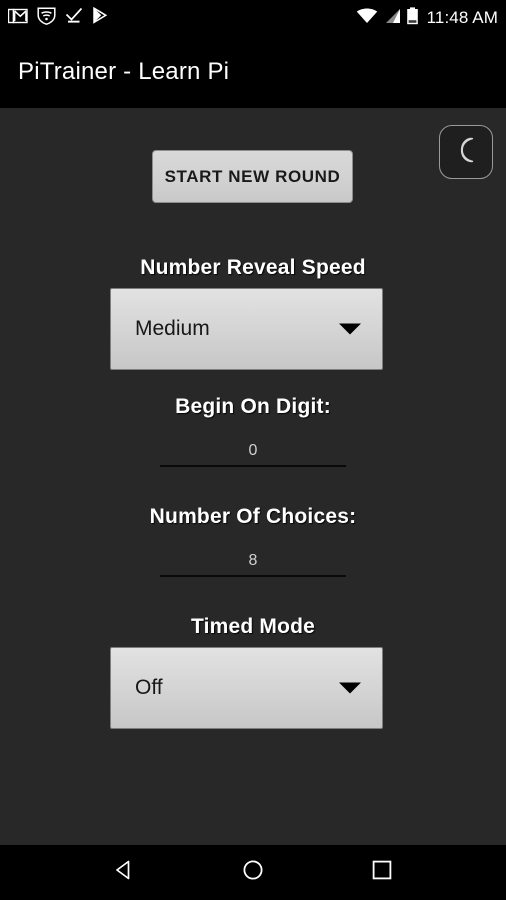 The image size is (506, 900). I want to click on status-bar-system-icons: 11:48 AM, so click(427, 18).